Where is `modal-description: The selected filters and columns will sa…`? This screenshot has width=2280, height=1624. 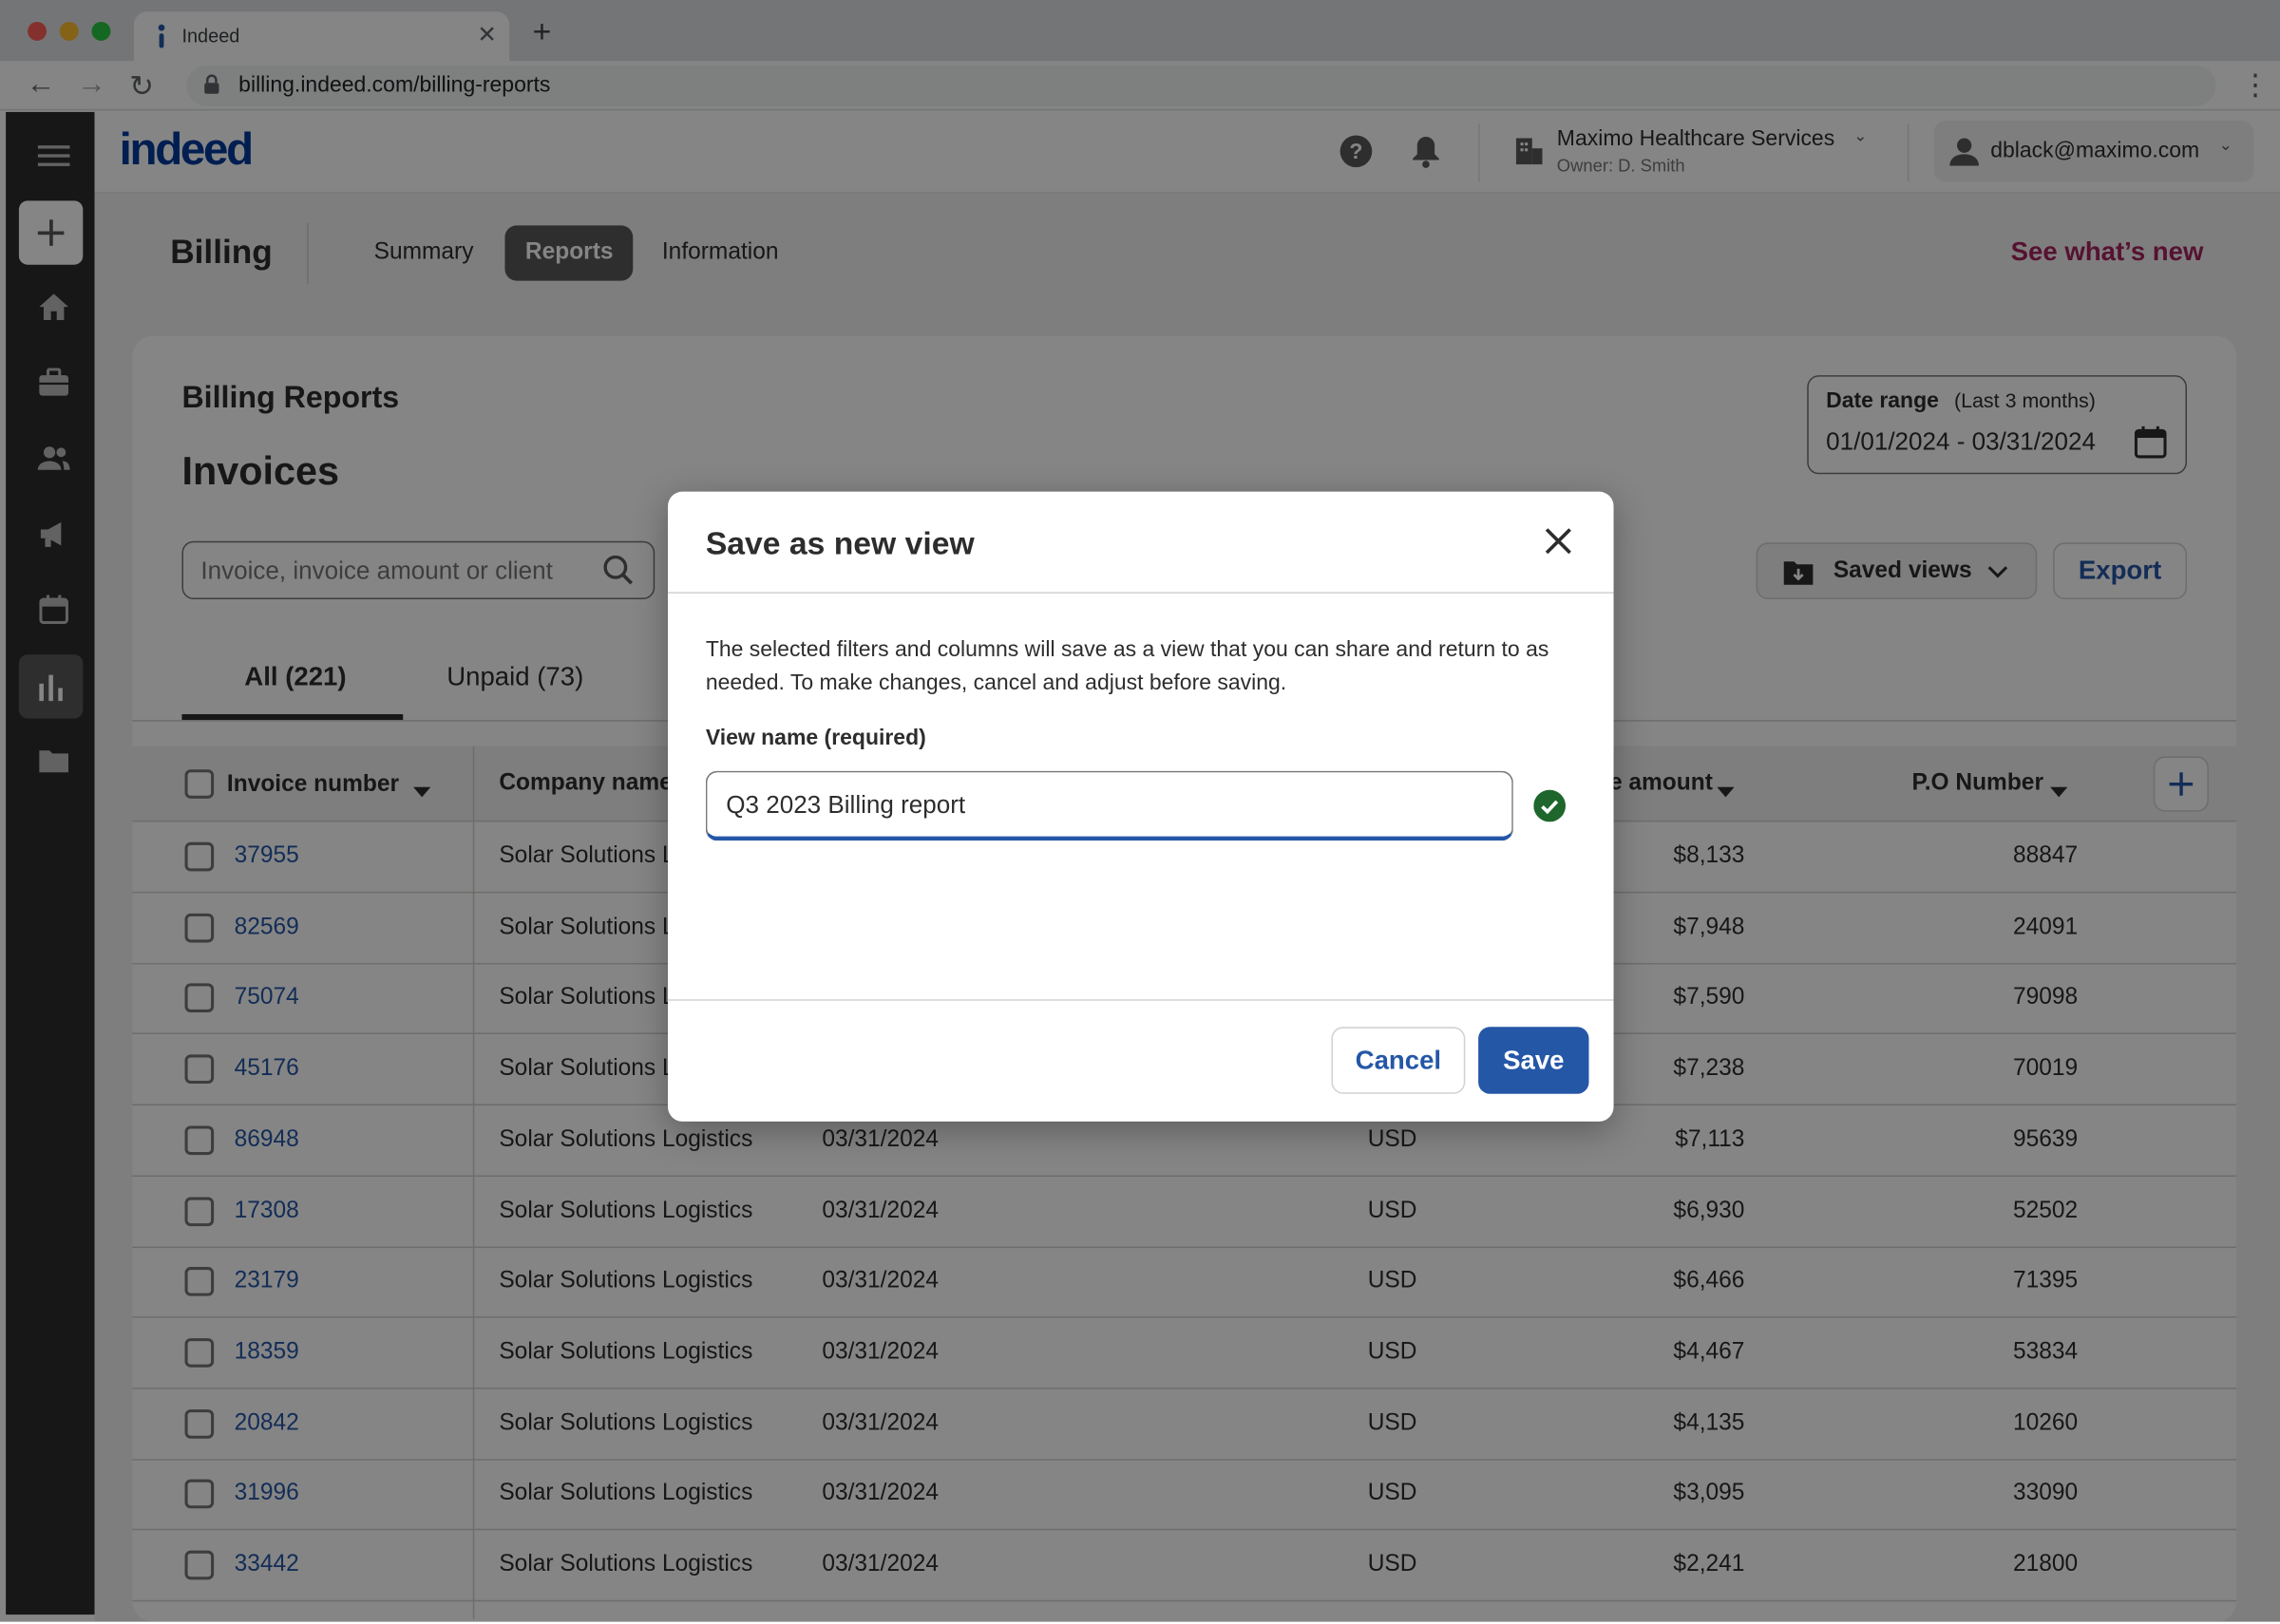 modal-description: The selected filters and columns will sa… is located at coordinates (1127, 666).